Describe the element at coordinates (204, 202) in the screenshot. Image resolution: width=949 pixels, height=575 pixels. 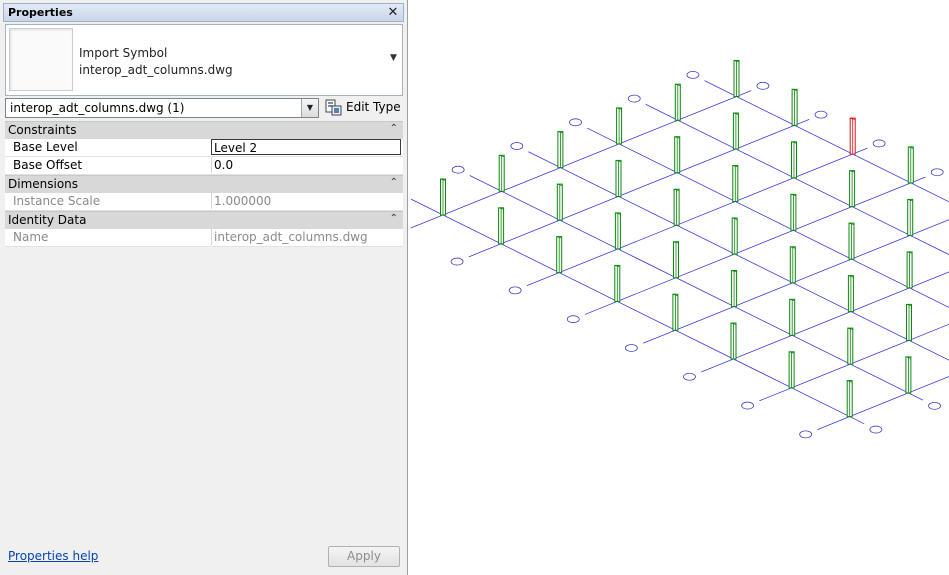
I see `property-row-instance-scale: Instance Scale 1.000000` at that location.